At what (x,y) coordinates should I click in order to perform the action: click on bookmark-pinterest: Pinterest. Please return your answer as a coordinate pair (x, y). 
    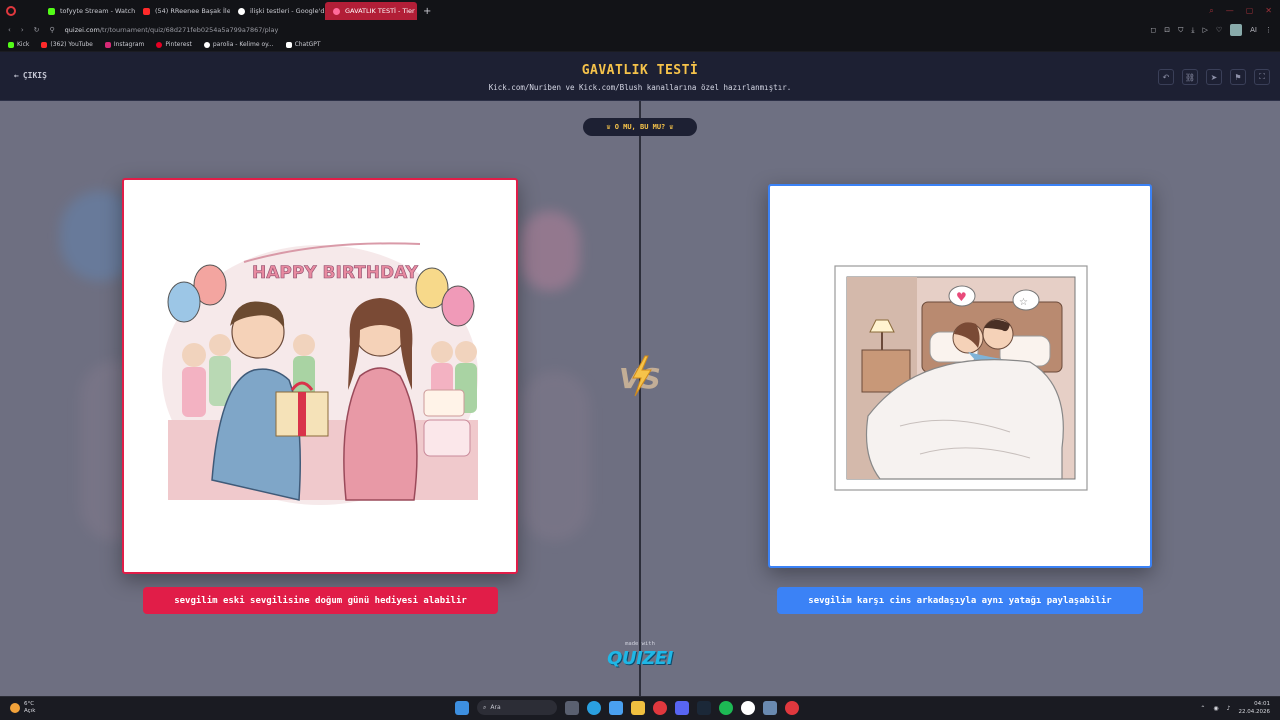
    Looking at the image, I should click on (174, 44).